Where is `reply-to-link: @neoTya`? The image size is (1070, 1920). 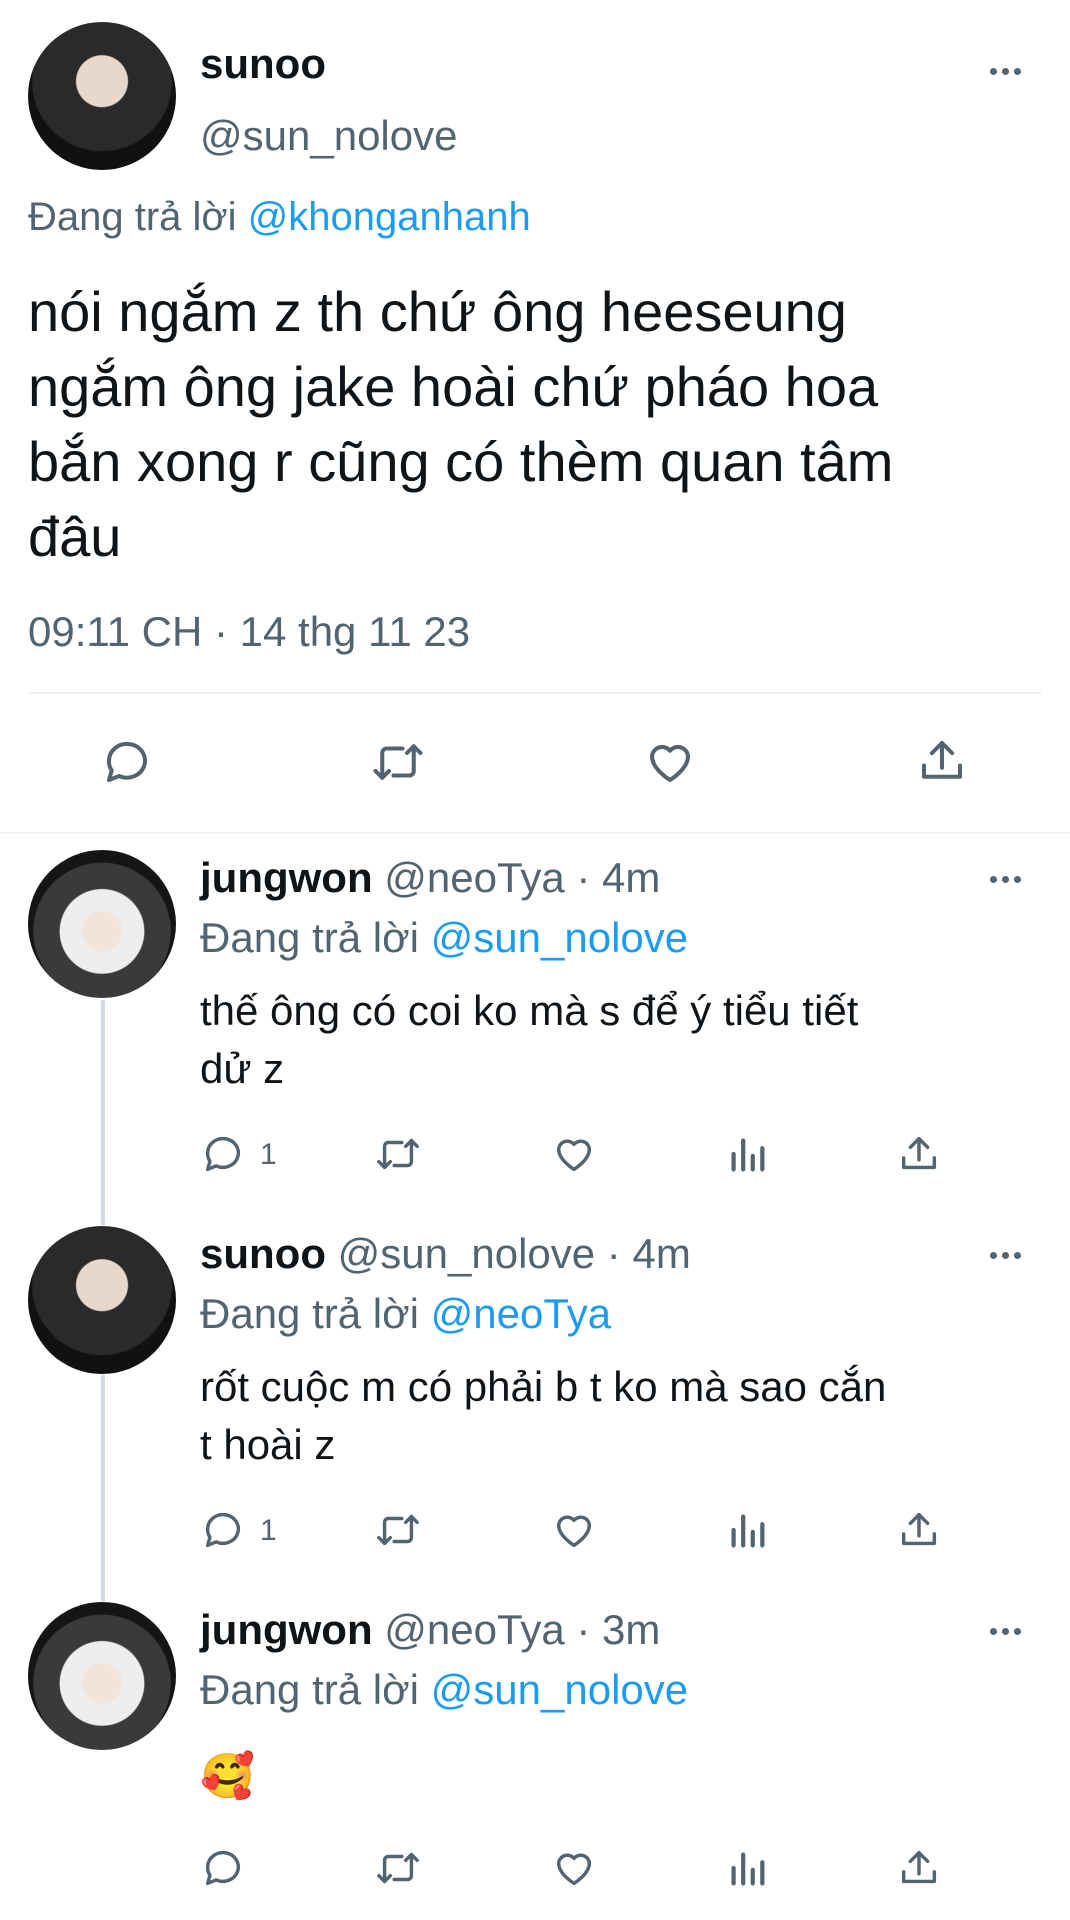
reply-to-link: @neoTya is located at coordinates (521, 1313).